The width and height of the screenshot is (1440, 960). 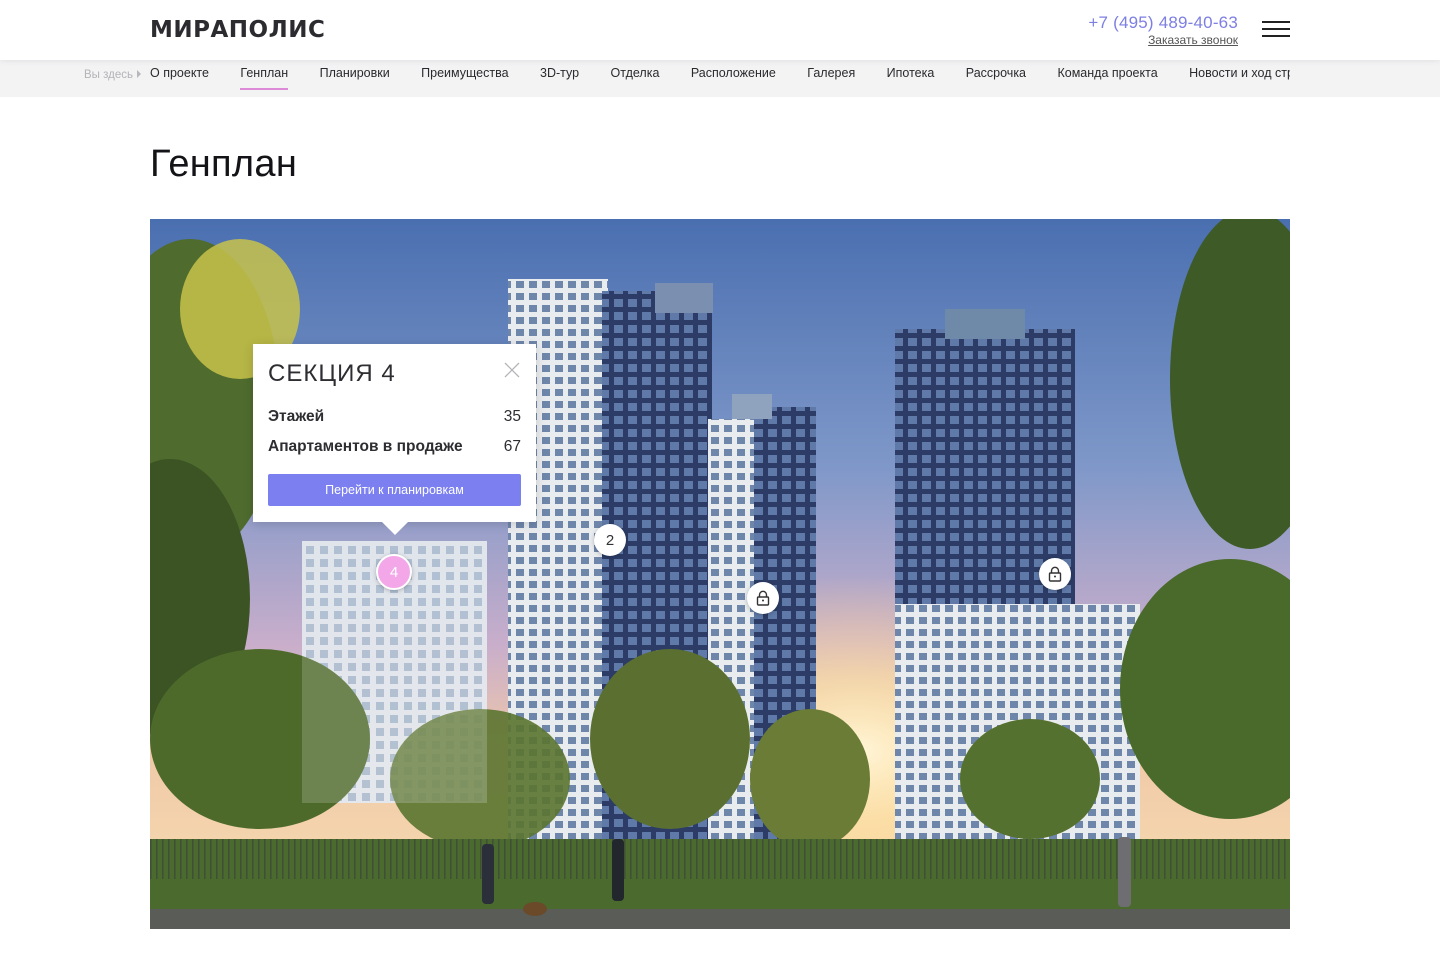 What do you see at coordinates (831, 78) in the screenshot?
I see `nav-item-gallery: Галерея` at bounding box center [831, 78].